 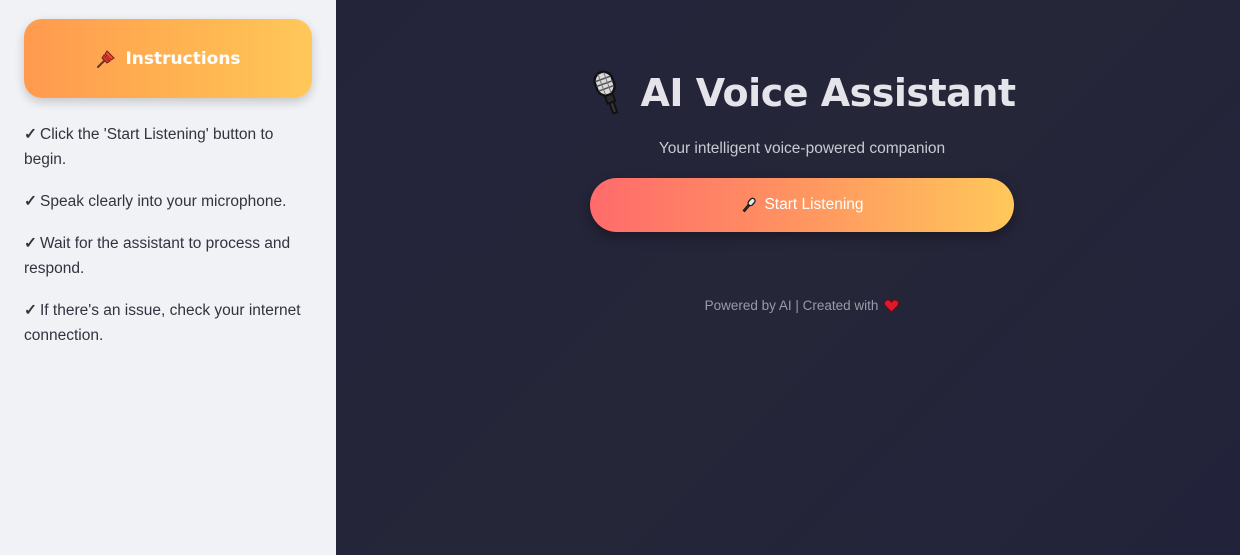 I want to click on start-listening-button: Start Listening, so click(x=802, y=205).